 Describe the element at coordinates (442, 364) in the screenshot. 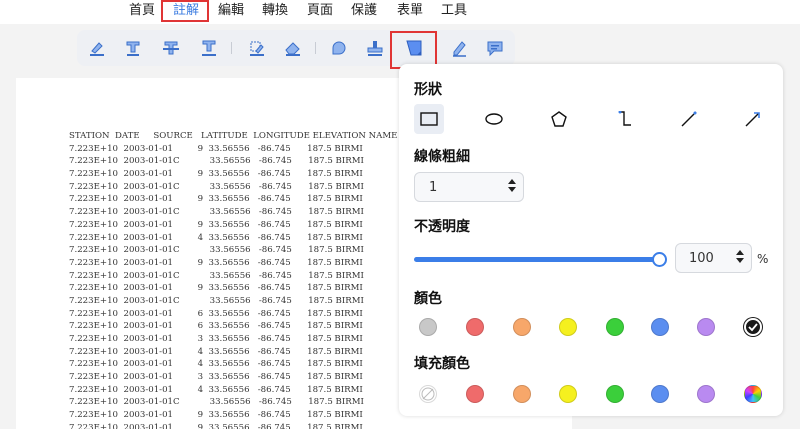

I see `fill-color-section-title: 填充顏色` at that location.